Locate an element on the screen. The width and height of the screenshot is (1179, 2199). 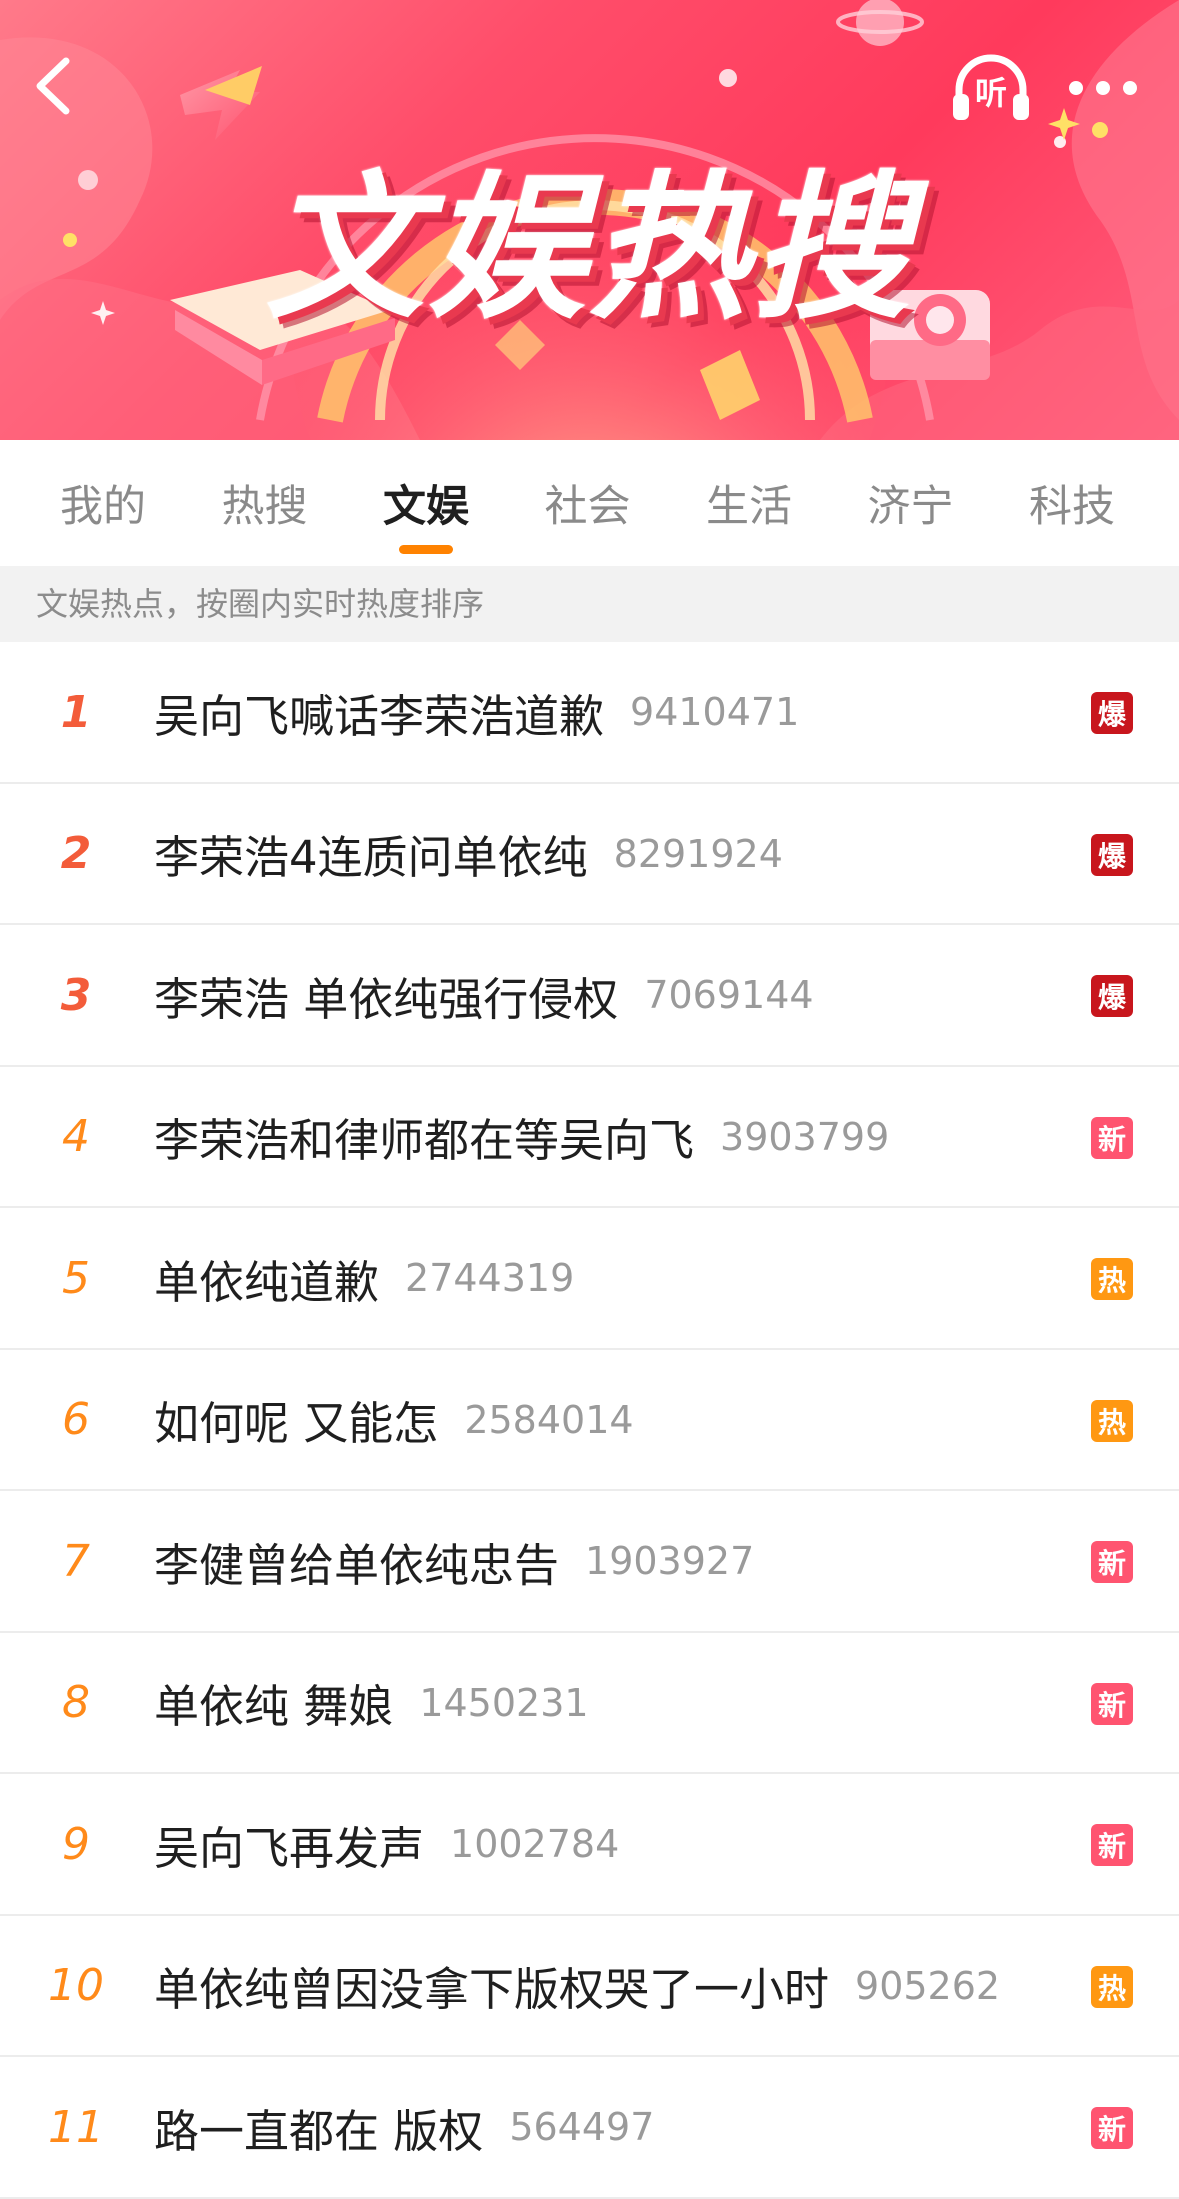
heat-count: 7069144 is located at coordinates (729, 995).